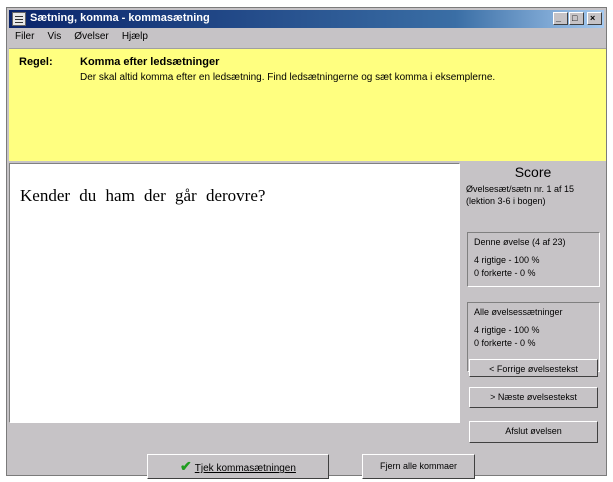  Describe the element at coordinates (507, 260) in the screenshot. I see `current-correct: 4 rigtige - 100 %` at that location.